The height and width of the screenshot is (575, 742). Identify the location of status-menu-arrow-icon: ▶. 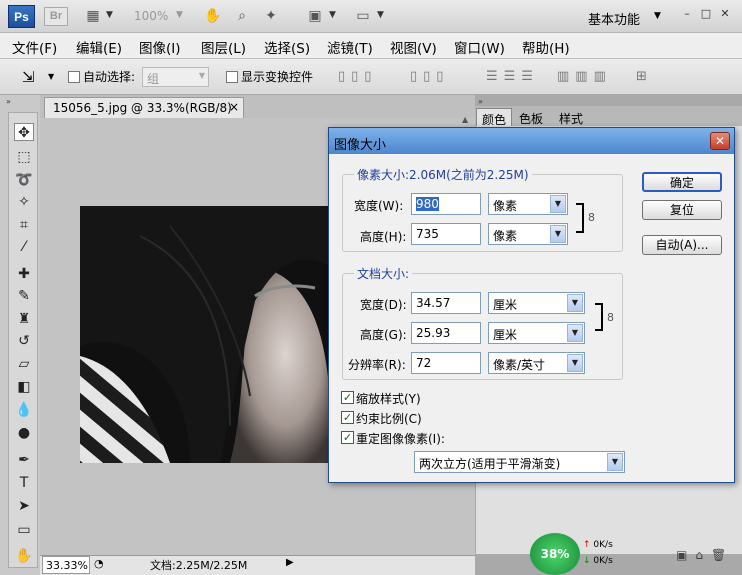
(290, 562).